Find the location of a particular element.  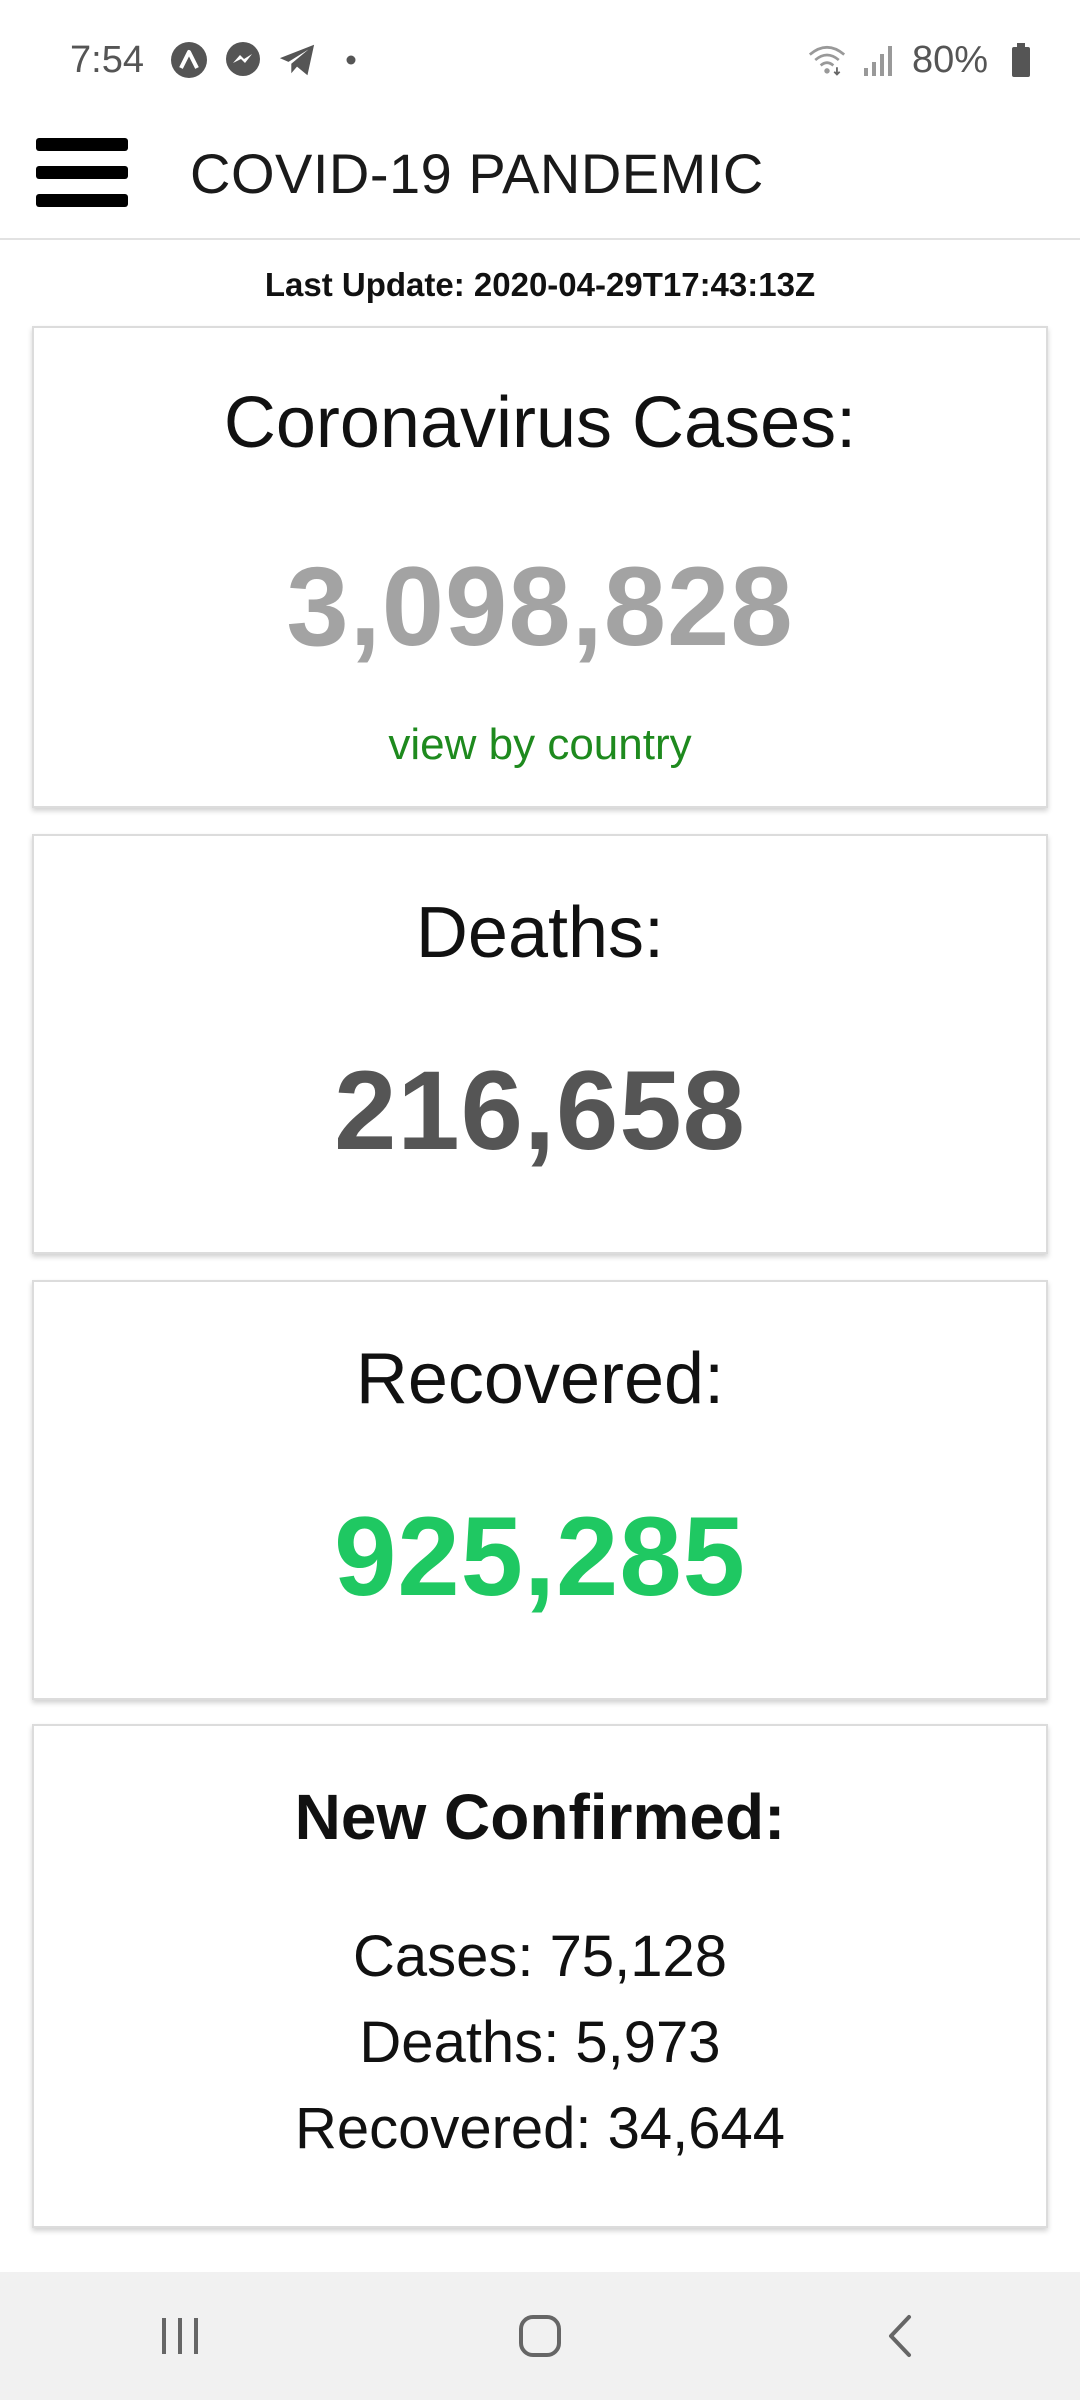

system-nav-bar is located at coordinates (540, 2336).